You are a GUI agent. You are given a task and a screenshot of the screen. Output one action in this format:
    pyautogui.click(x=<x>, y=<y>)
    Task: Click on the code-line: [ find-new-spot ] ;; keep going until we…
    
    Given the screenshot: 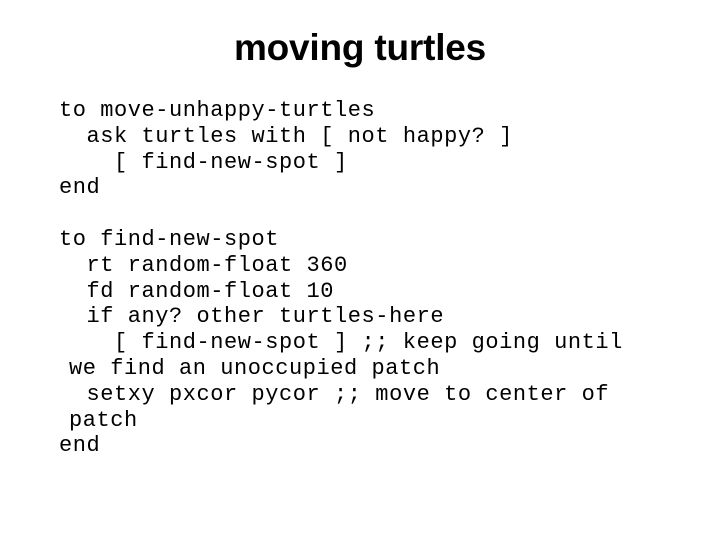 What is the action you would take?
    pyautogui.click(x=348, y=355)
    